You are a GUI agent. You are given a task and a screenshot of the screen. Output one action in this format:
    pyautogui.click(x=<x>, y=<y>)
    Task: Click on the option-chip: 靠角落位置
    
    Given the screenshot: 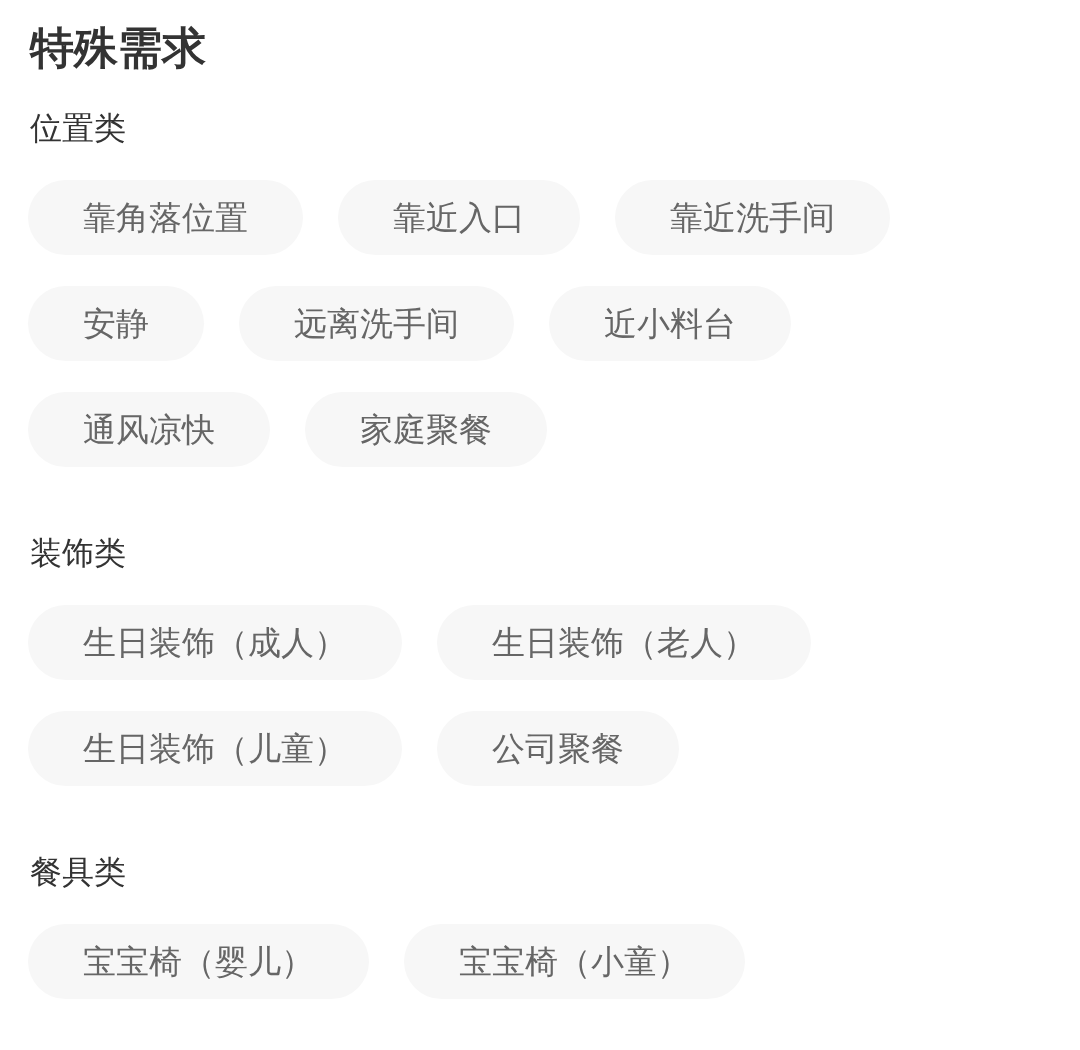 What is the action you would take?
    pyautogui.click(x=165, y=217)
    